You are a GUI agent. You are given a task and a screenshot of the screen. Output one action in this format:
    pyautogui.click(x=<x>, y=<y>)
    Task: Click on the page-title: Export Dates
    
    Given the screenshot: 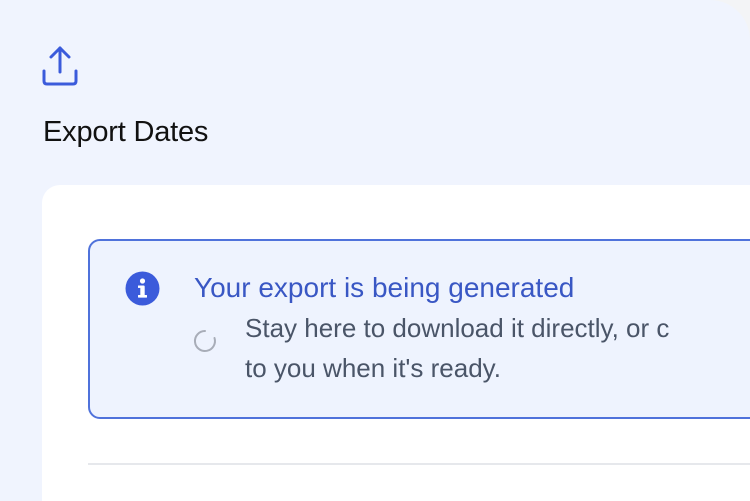 What is the action you would take?
    pyautogui.click(x=126, y=132)
    